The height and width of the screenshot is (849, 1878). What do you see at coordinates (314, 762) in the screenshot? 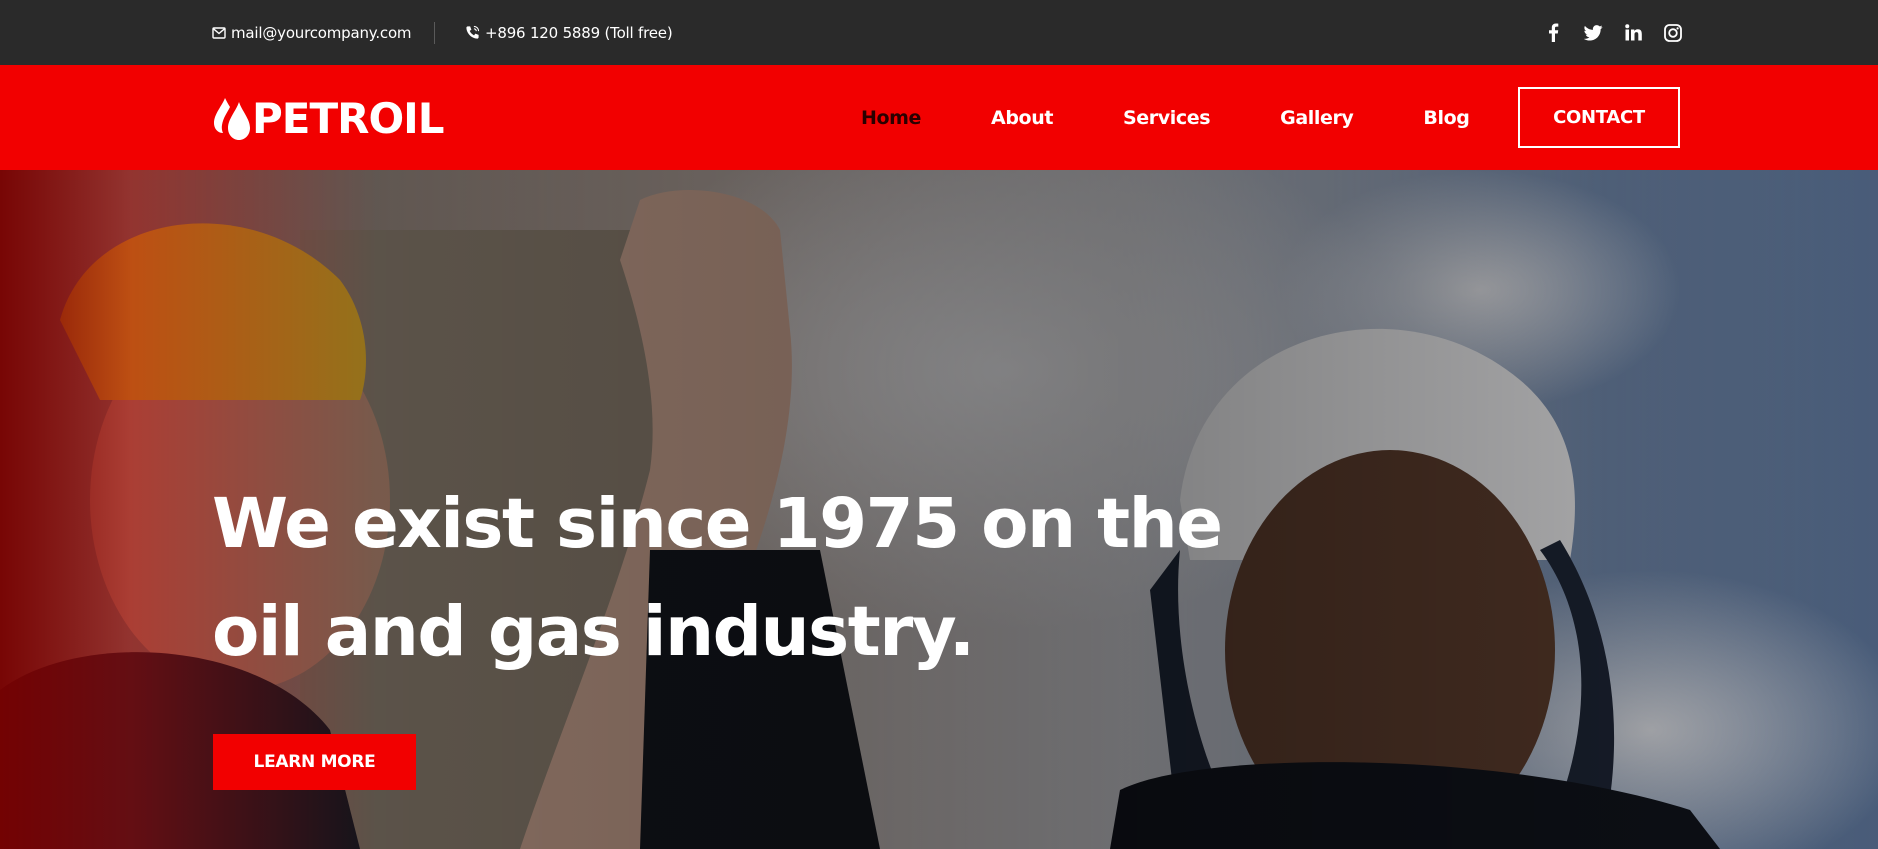
I see `learn-more-button: LEARN MORE` at bounding box center [314, 762].